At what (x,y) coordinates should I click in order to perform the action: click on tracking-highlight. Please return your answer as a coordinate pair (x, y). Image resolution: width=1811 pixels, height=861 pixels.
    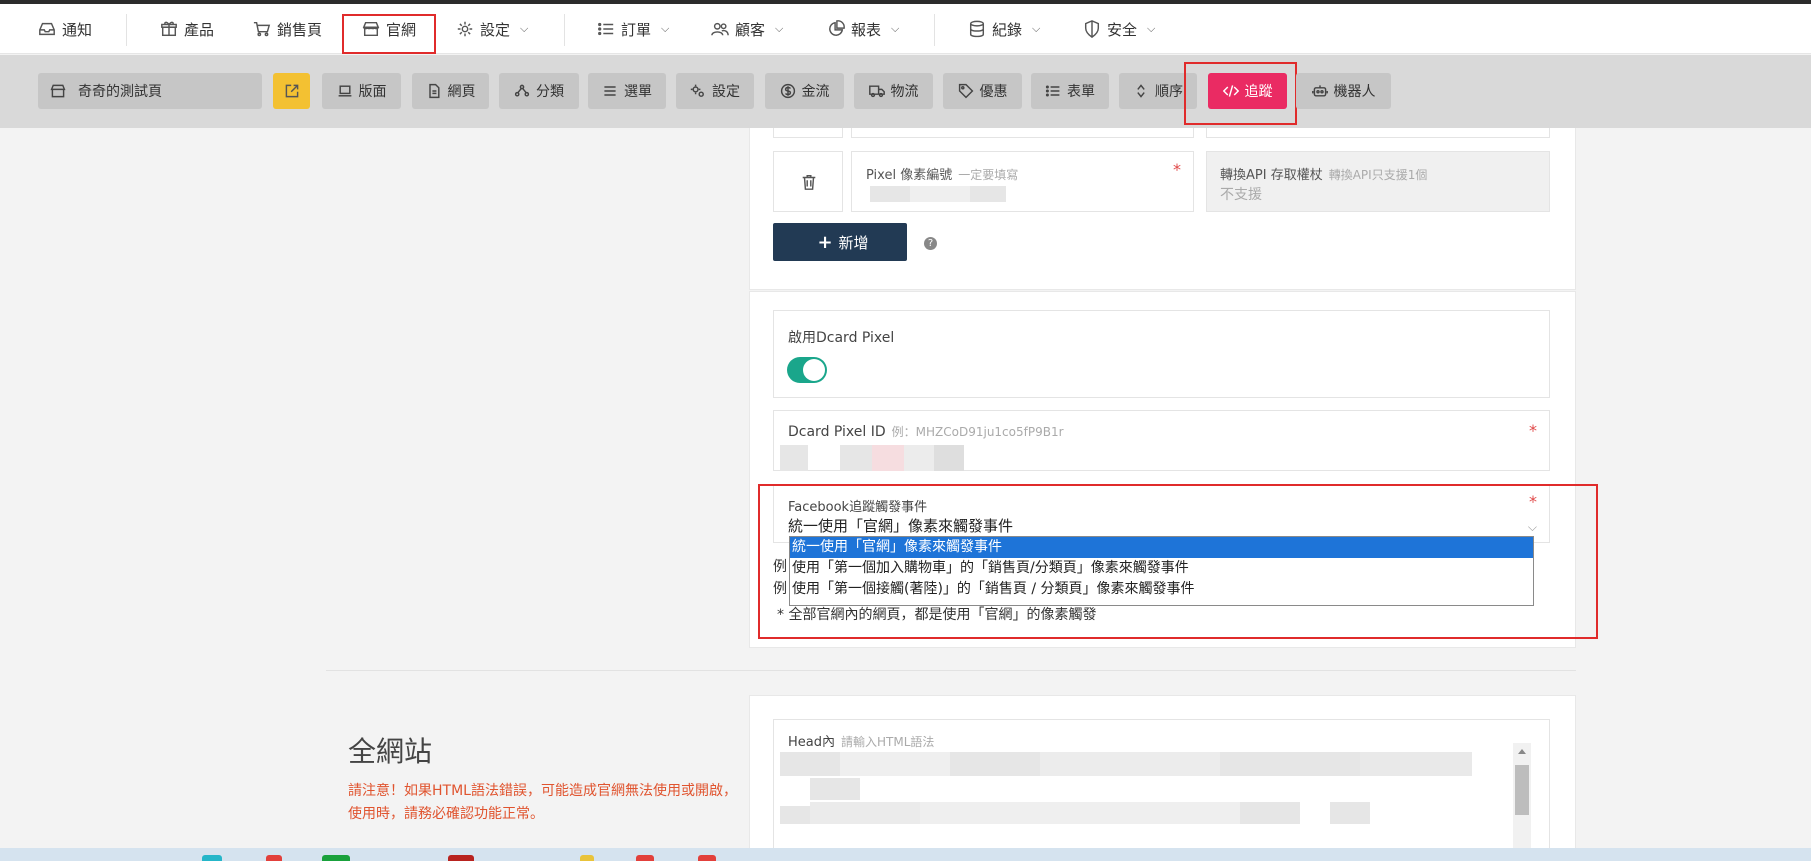
    Looking at the image, I should click on (1240, 93).